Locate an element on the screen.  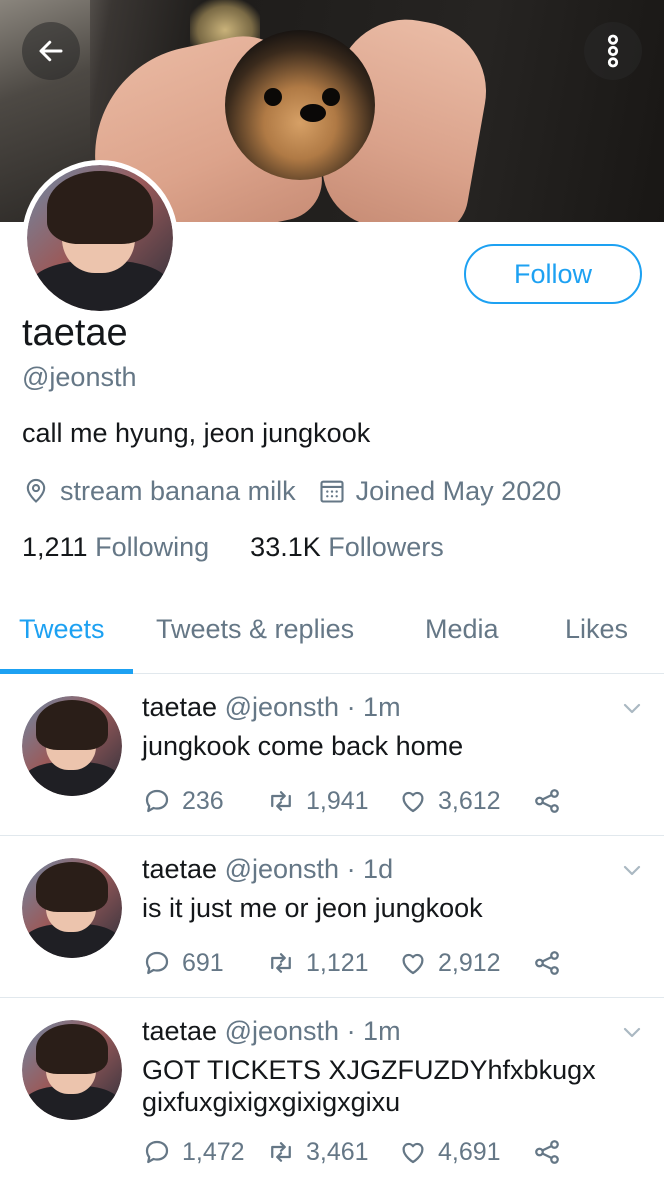
reply-count: 691 is located at coordinates (203, 962).